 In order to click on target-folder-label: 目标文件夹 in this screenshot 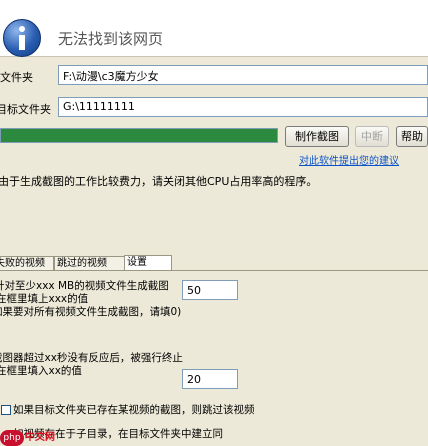, I will do `click(25, 109)`.